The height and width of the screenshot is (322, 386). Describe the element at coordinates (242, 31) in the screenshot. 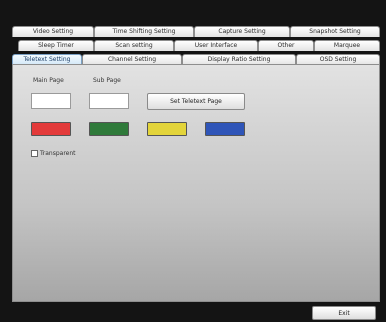

I see `tab-capture-setting: Capture Setting` at that location.